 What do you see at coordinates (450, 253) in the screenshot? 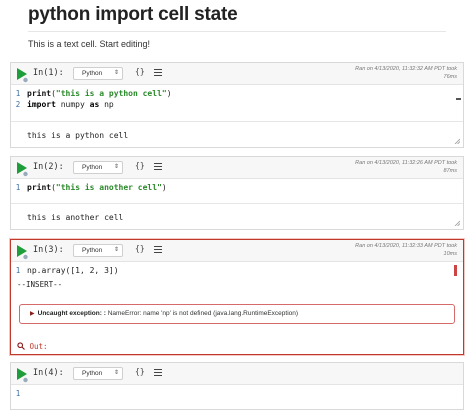
I see `run-info-duration: 10ms` at bounding box center [450, 253].